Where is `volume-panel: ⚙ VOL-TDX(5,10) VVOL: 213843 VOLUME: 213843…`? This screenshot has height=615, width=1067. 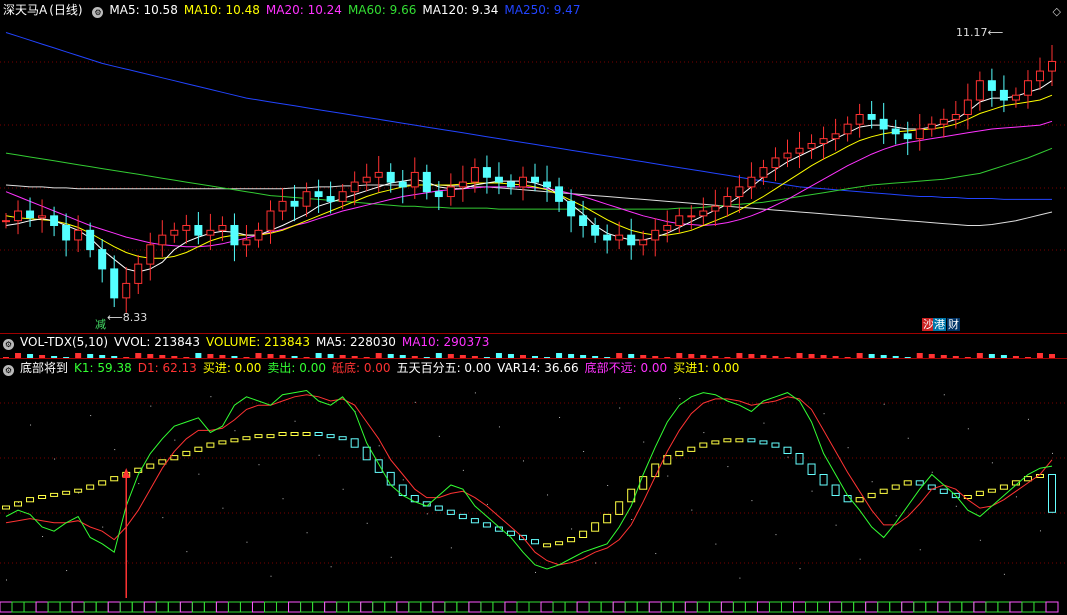
volume-panel: ⚙ VOL-TDX(5,10) VVOL: 213843 VOLUME: 213843… is located at coordinates (533, 345).